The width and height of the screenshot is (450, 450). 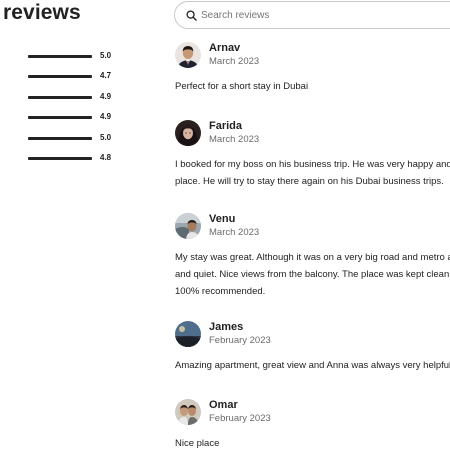 I want to click on rating-value: 4.7, so click(x=106, y=76).